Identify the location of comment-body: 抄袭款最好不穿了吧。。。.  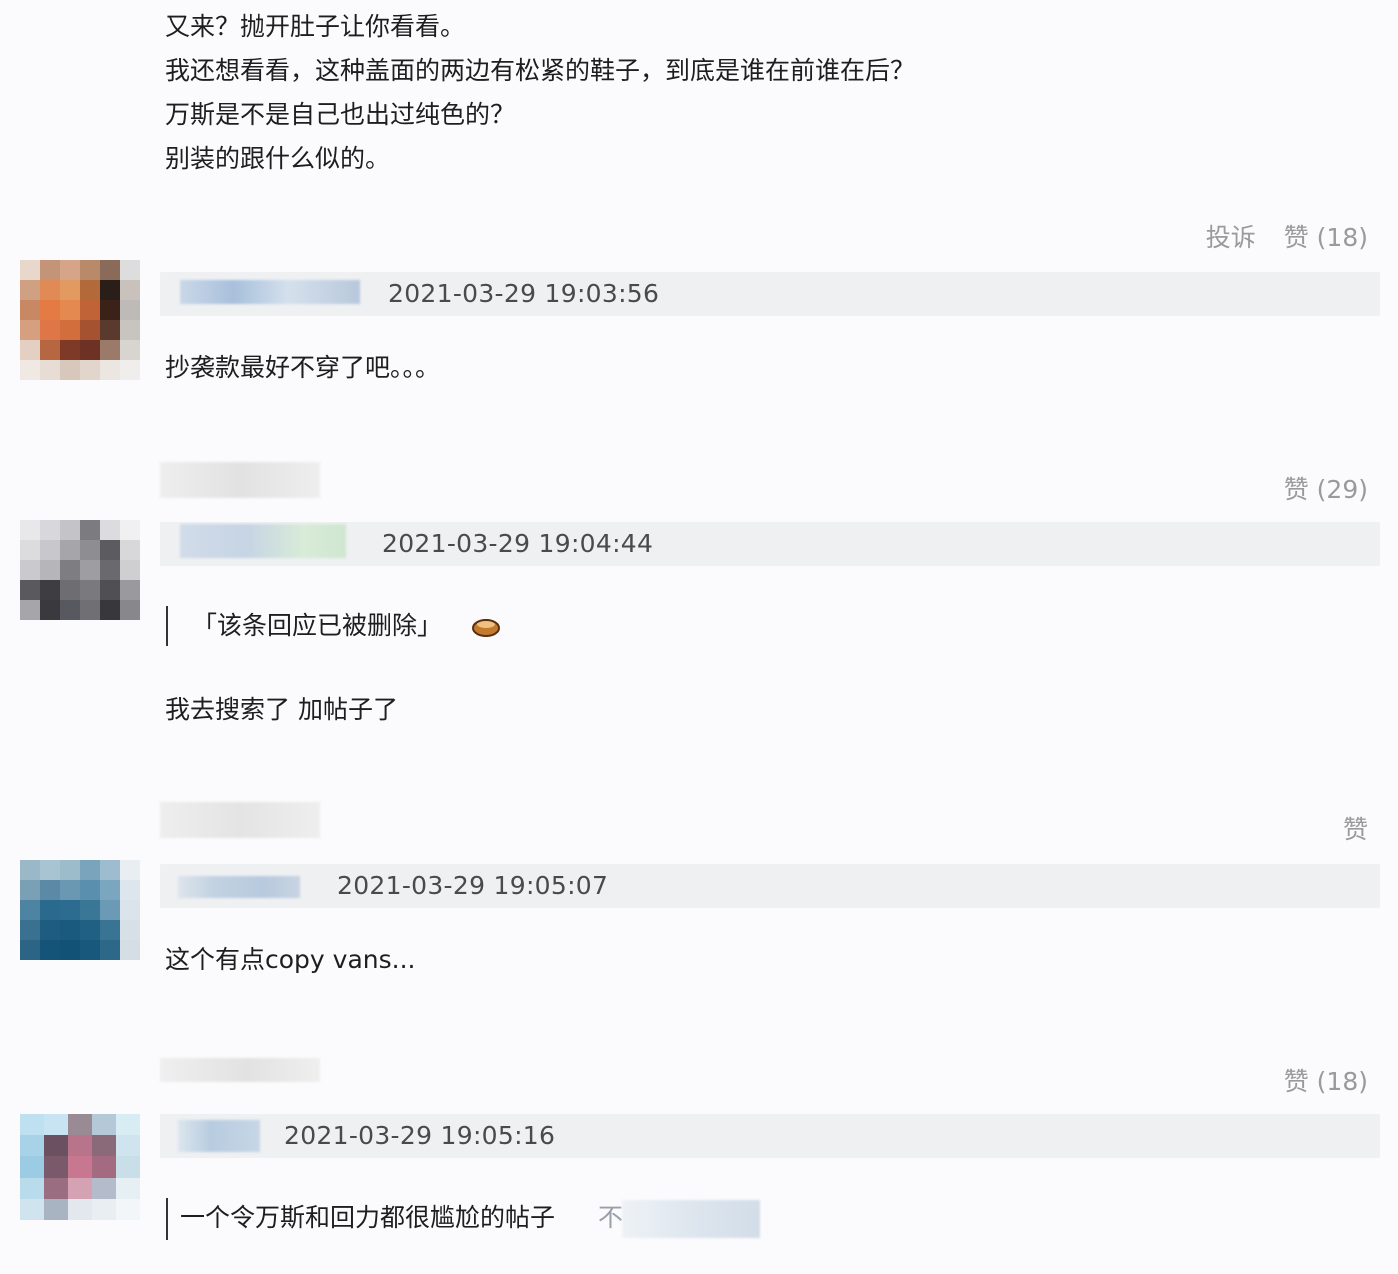
(303, 367).